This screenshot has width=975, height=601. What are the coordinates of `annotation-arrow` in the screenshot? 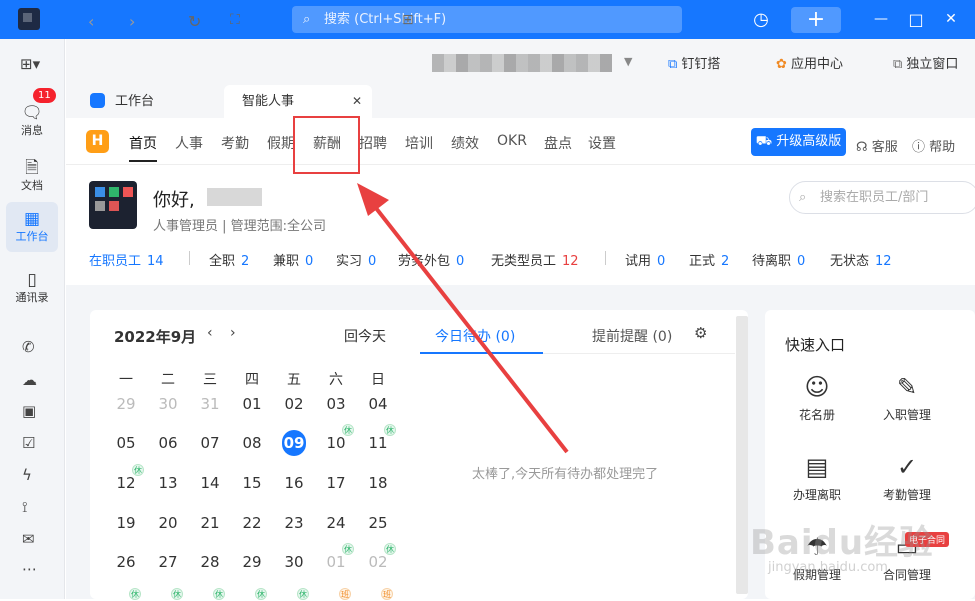 It's located at (463, 318).